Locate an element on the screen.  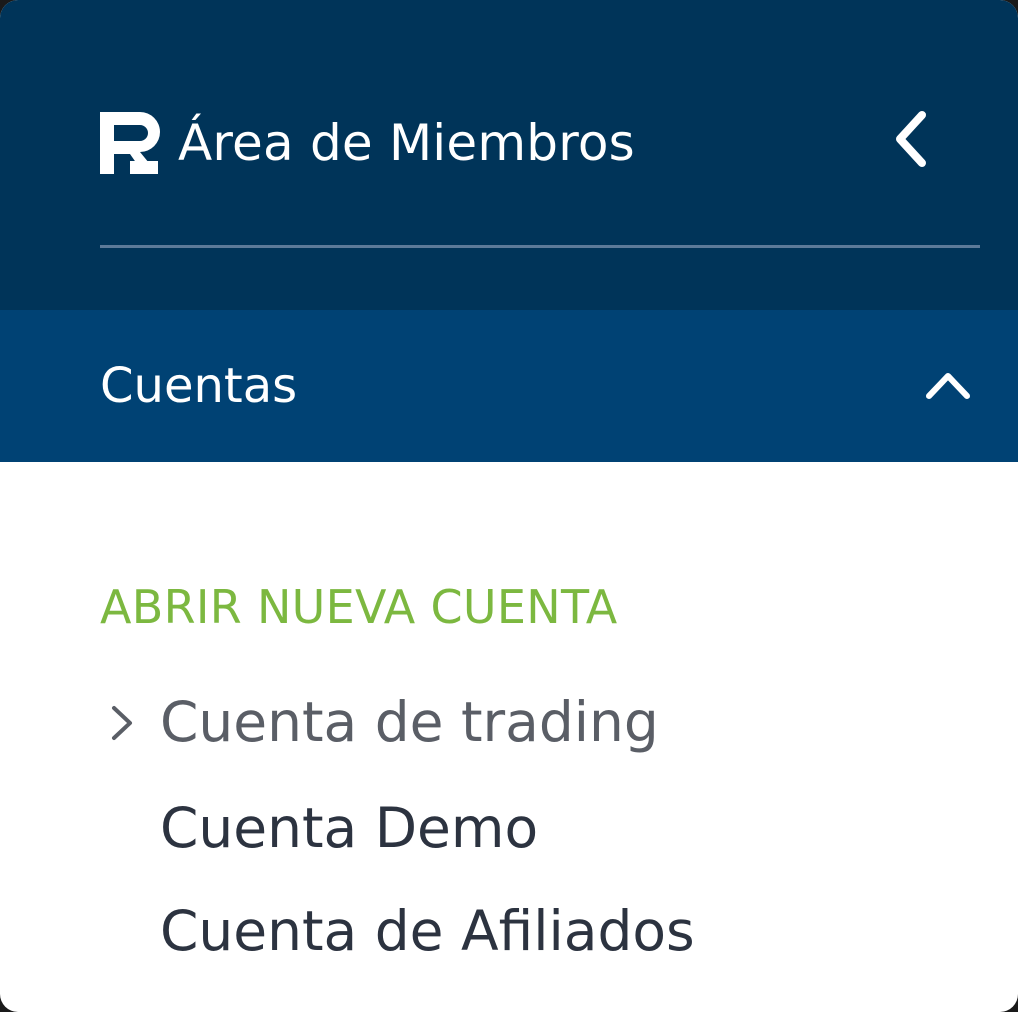
menu-item-trading-account: Cuenta de trading is located at coordinates (409, 722).